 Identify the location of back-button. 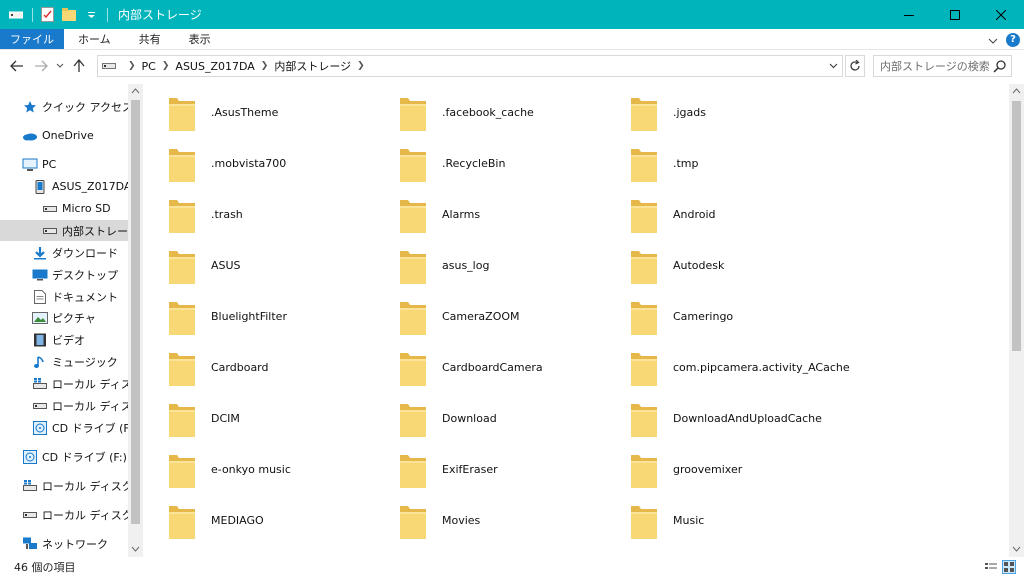
(17, 66).